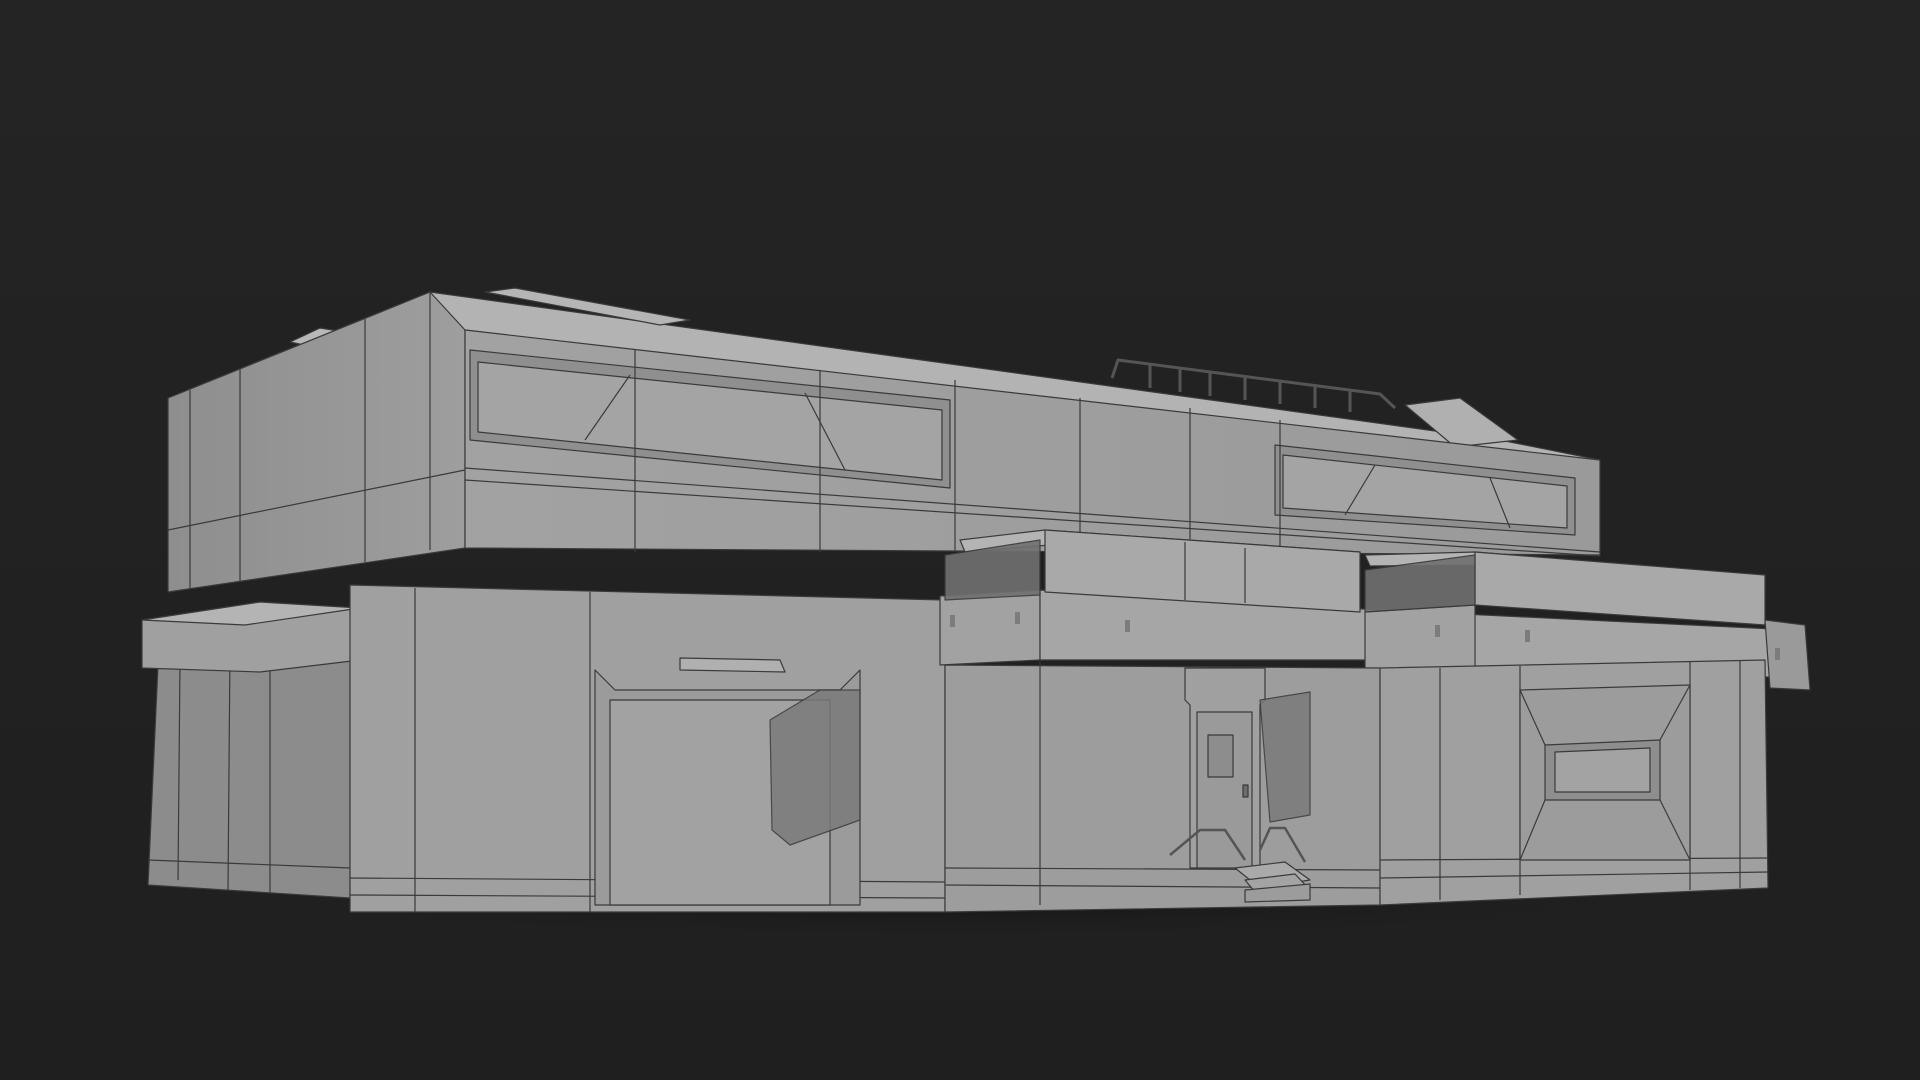 The width and height of the screenshot is (1920, 1080). What do you see at coordinates (1220, 756) in the screenshot?
I see `door-window` at bounding box center [1220, 756].